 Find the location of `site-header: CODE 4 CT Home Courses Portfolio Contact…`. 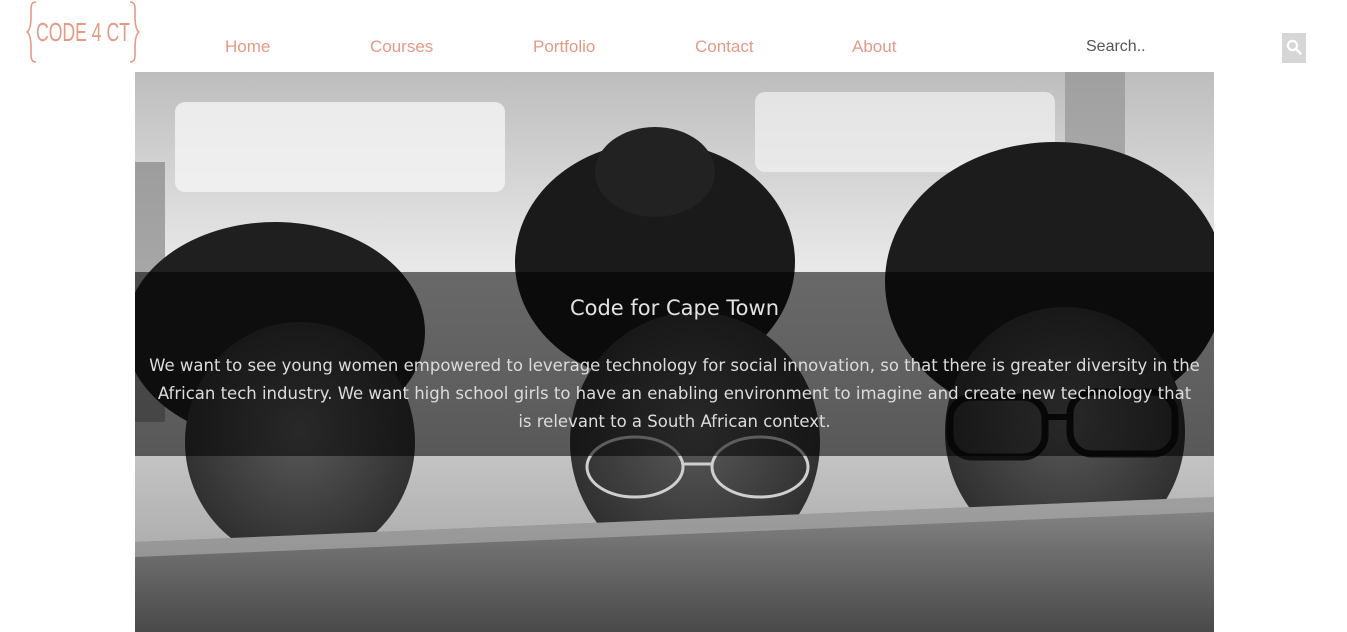

site-header: CODE 4 CT Home Courses Portfolio Contact… is located at coordinates (673, 36).